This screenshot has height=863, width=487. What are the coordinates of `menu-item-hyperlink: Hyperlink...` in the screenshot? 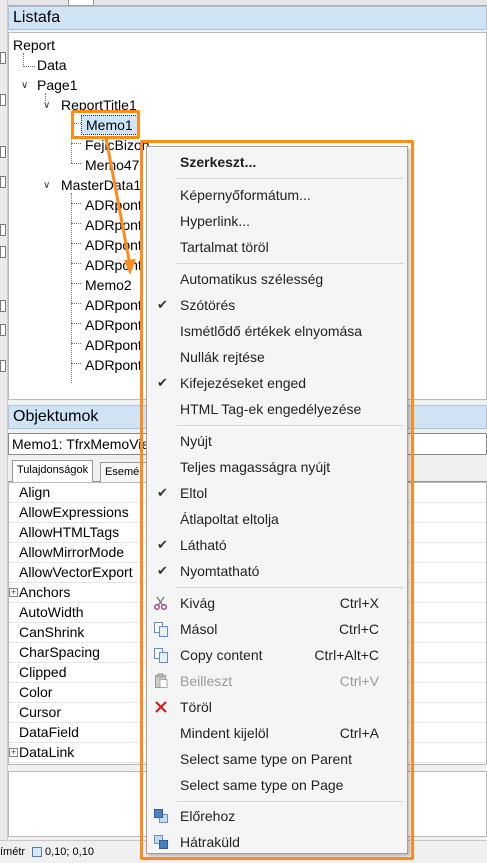 It's located at (277, 221).